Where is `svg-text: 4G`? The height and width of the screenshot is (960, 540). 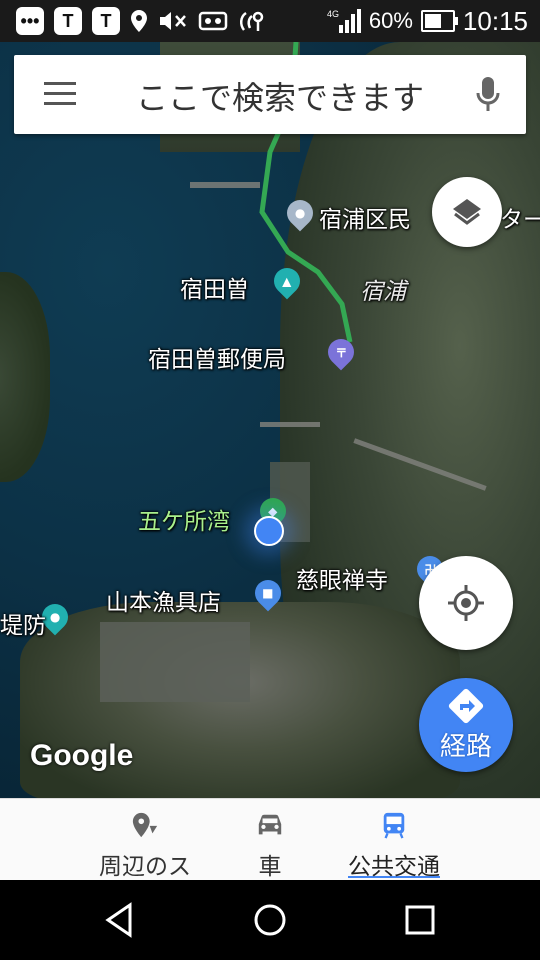
svg-text: 4G is located at coordinates (333, 14).